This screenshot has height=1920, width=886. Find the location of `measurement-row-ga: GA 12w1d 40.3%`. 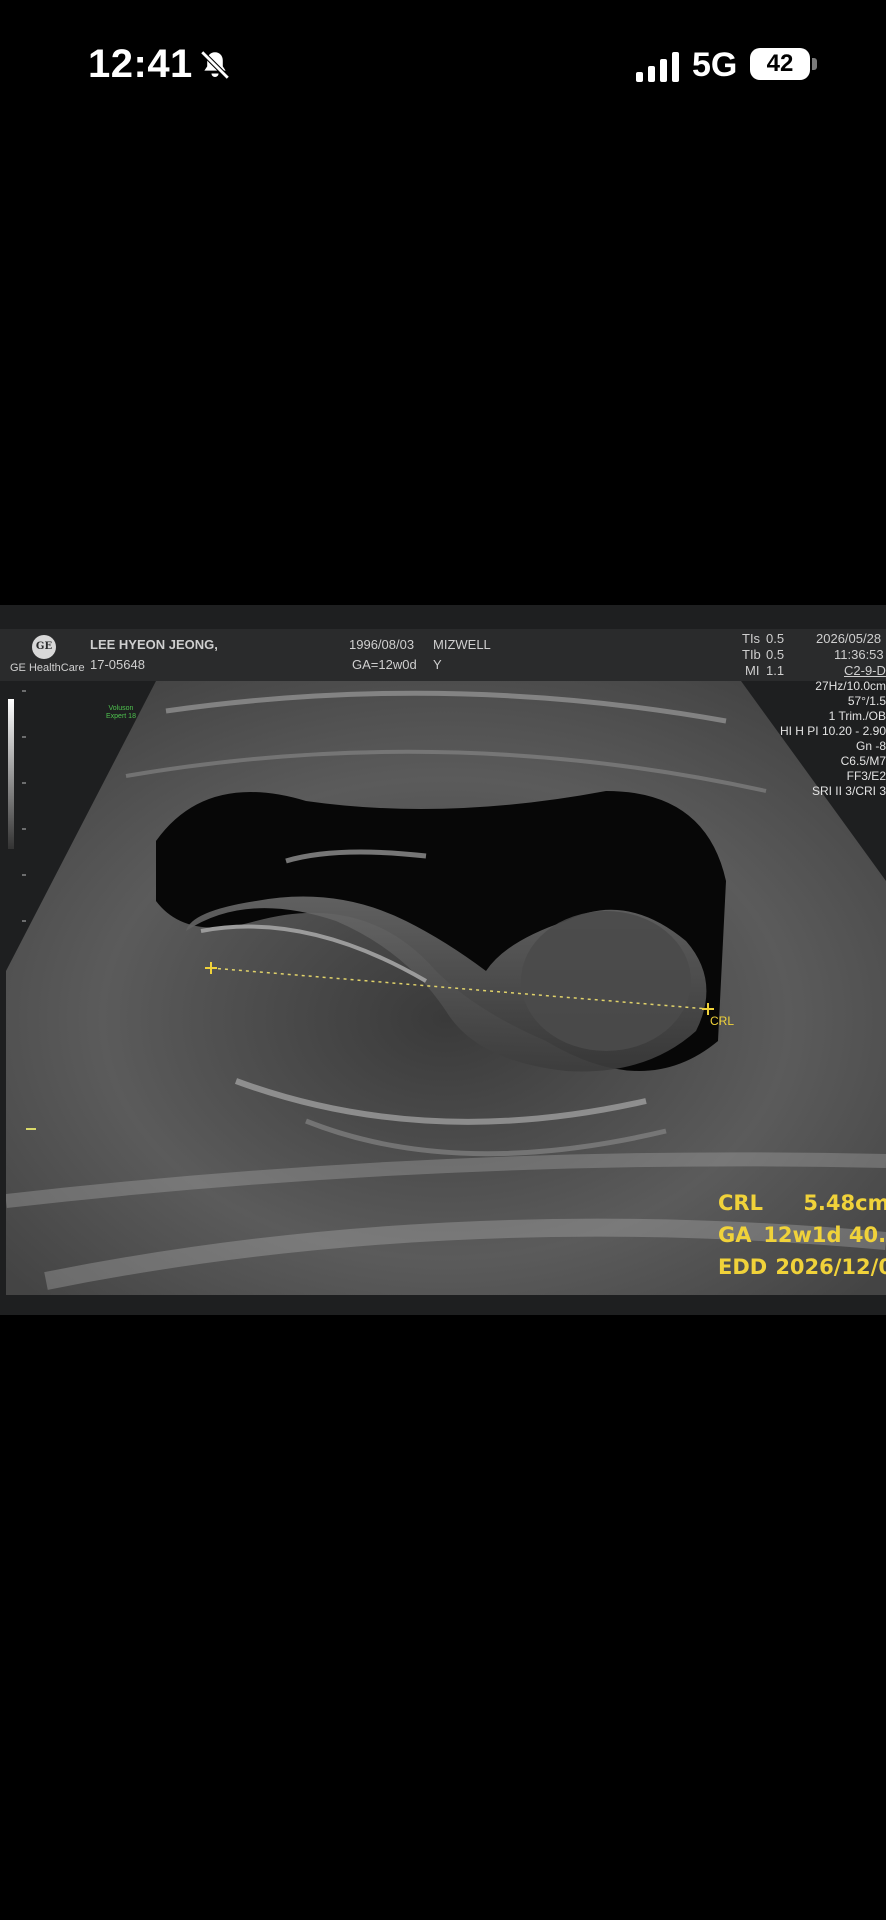

measurement-row-ga: GA 12w1d 40.3% is located at coordinates (802, 1235).